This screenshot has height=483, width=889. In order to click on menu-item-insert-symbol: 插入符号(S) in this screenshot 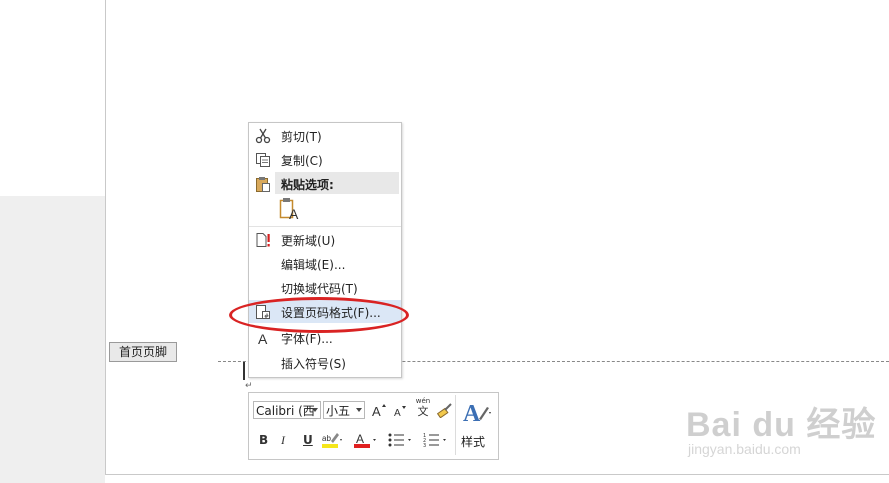, I will do `click(325, 362)`.